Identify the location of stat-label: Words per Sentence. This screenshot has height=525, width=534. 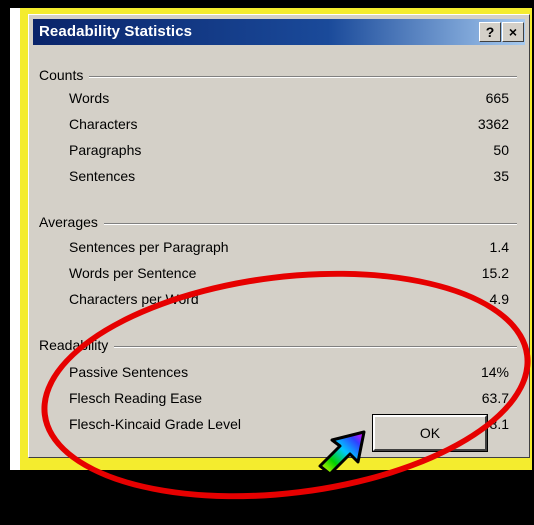
(133, 273).